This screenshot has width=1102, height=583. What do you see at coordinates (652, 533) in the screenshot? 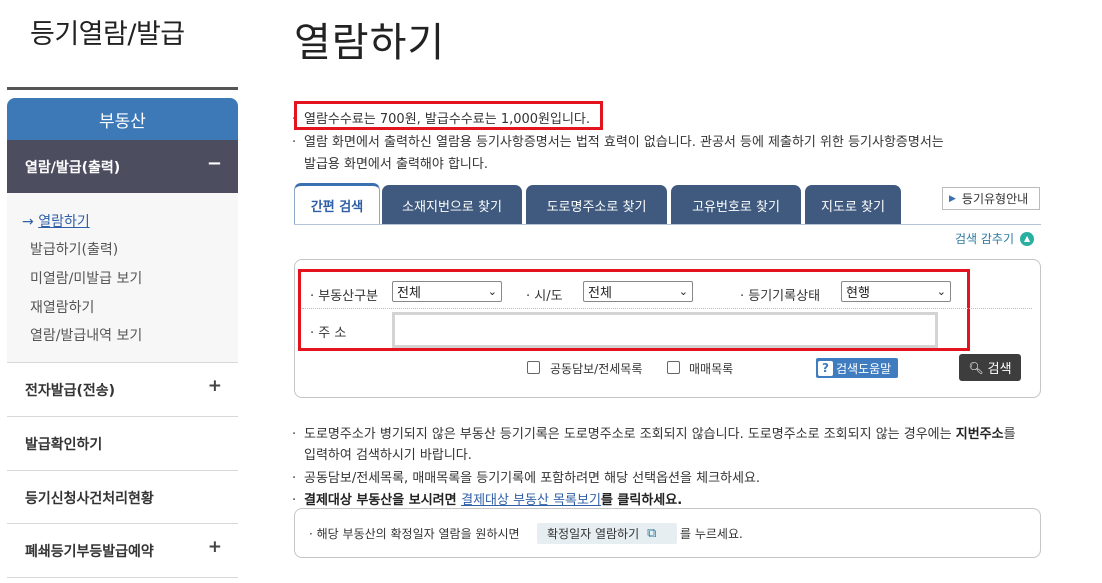
I see `external-link-icon: ⧉` at bounding box center [652, 533].